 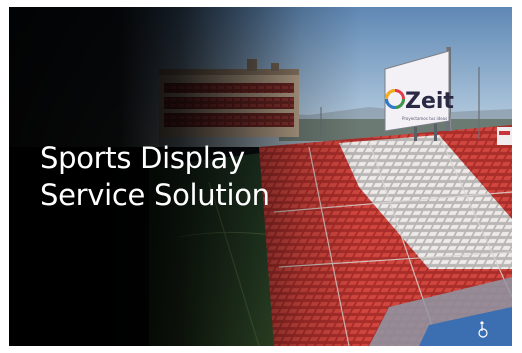 What do you see at coordinates (424, 118) in the screenshot?
I see `billboard-tagline: Proyectamos tus ideas` at bounding box center [424, 118].